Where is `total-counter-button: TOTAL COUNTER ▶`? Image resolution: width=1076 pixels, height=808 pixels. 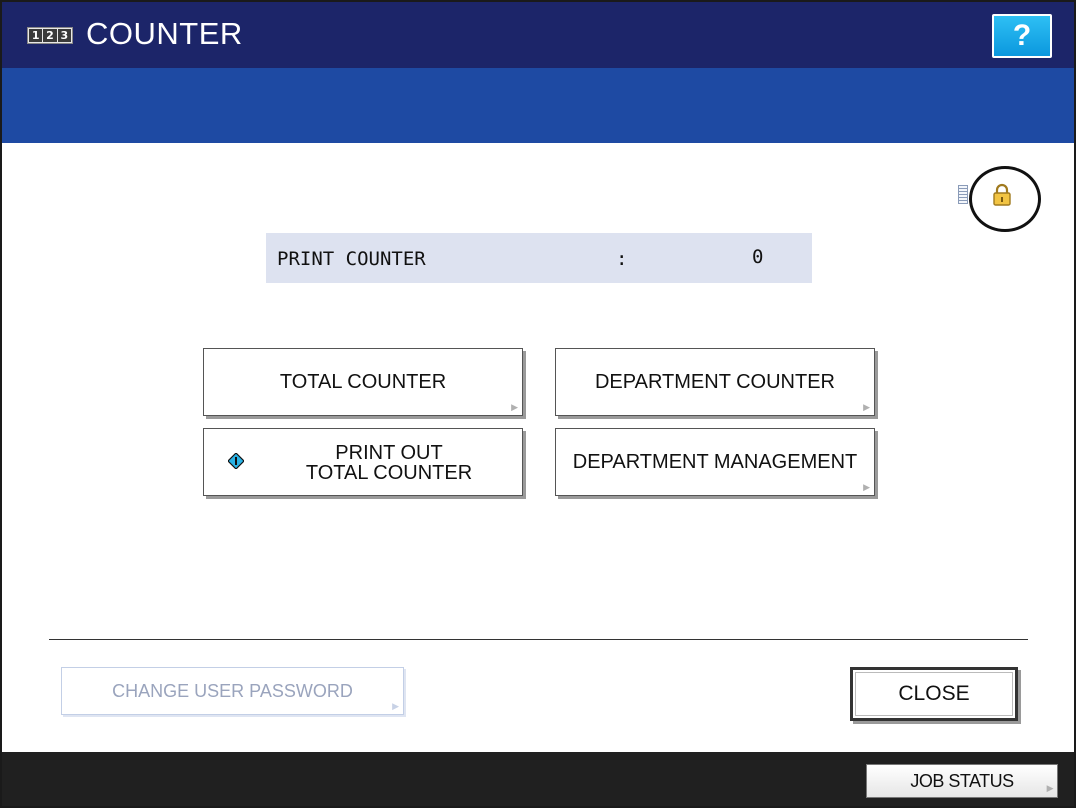 total-counter-button: TOTAL COUNTER ▶ is located at coordinates (363, 382).